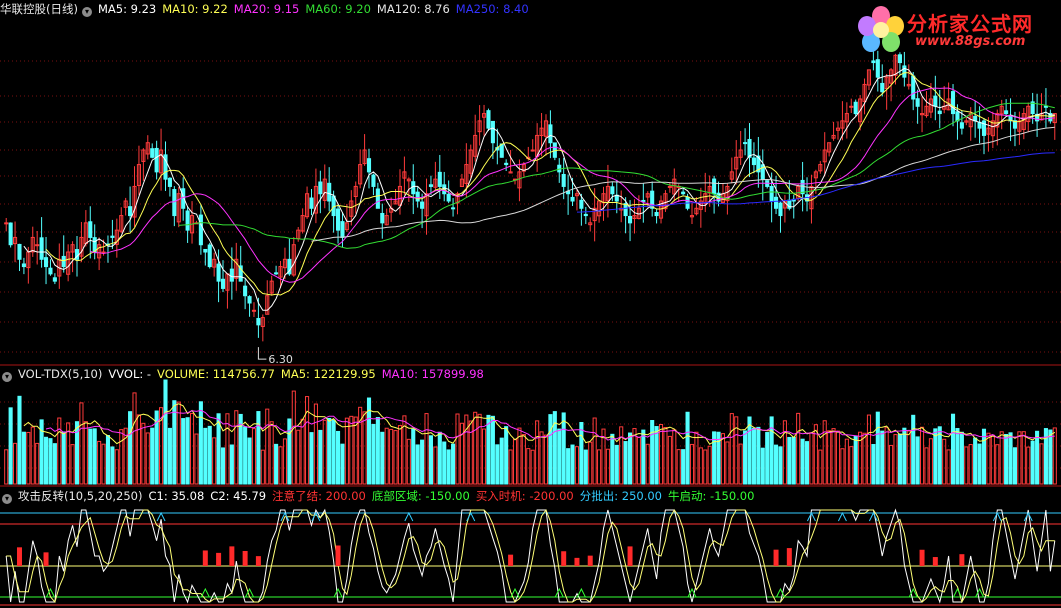 This screenshot has width=1061, height=608. What do you see at coordinates (711, 496) in the screenshot?
I see `indicator_panel-label-6: 牛启动: -150.00` at bounding box center [711, 496].